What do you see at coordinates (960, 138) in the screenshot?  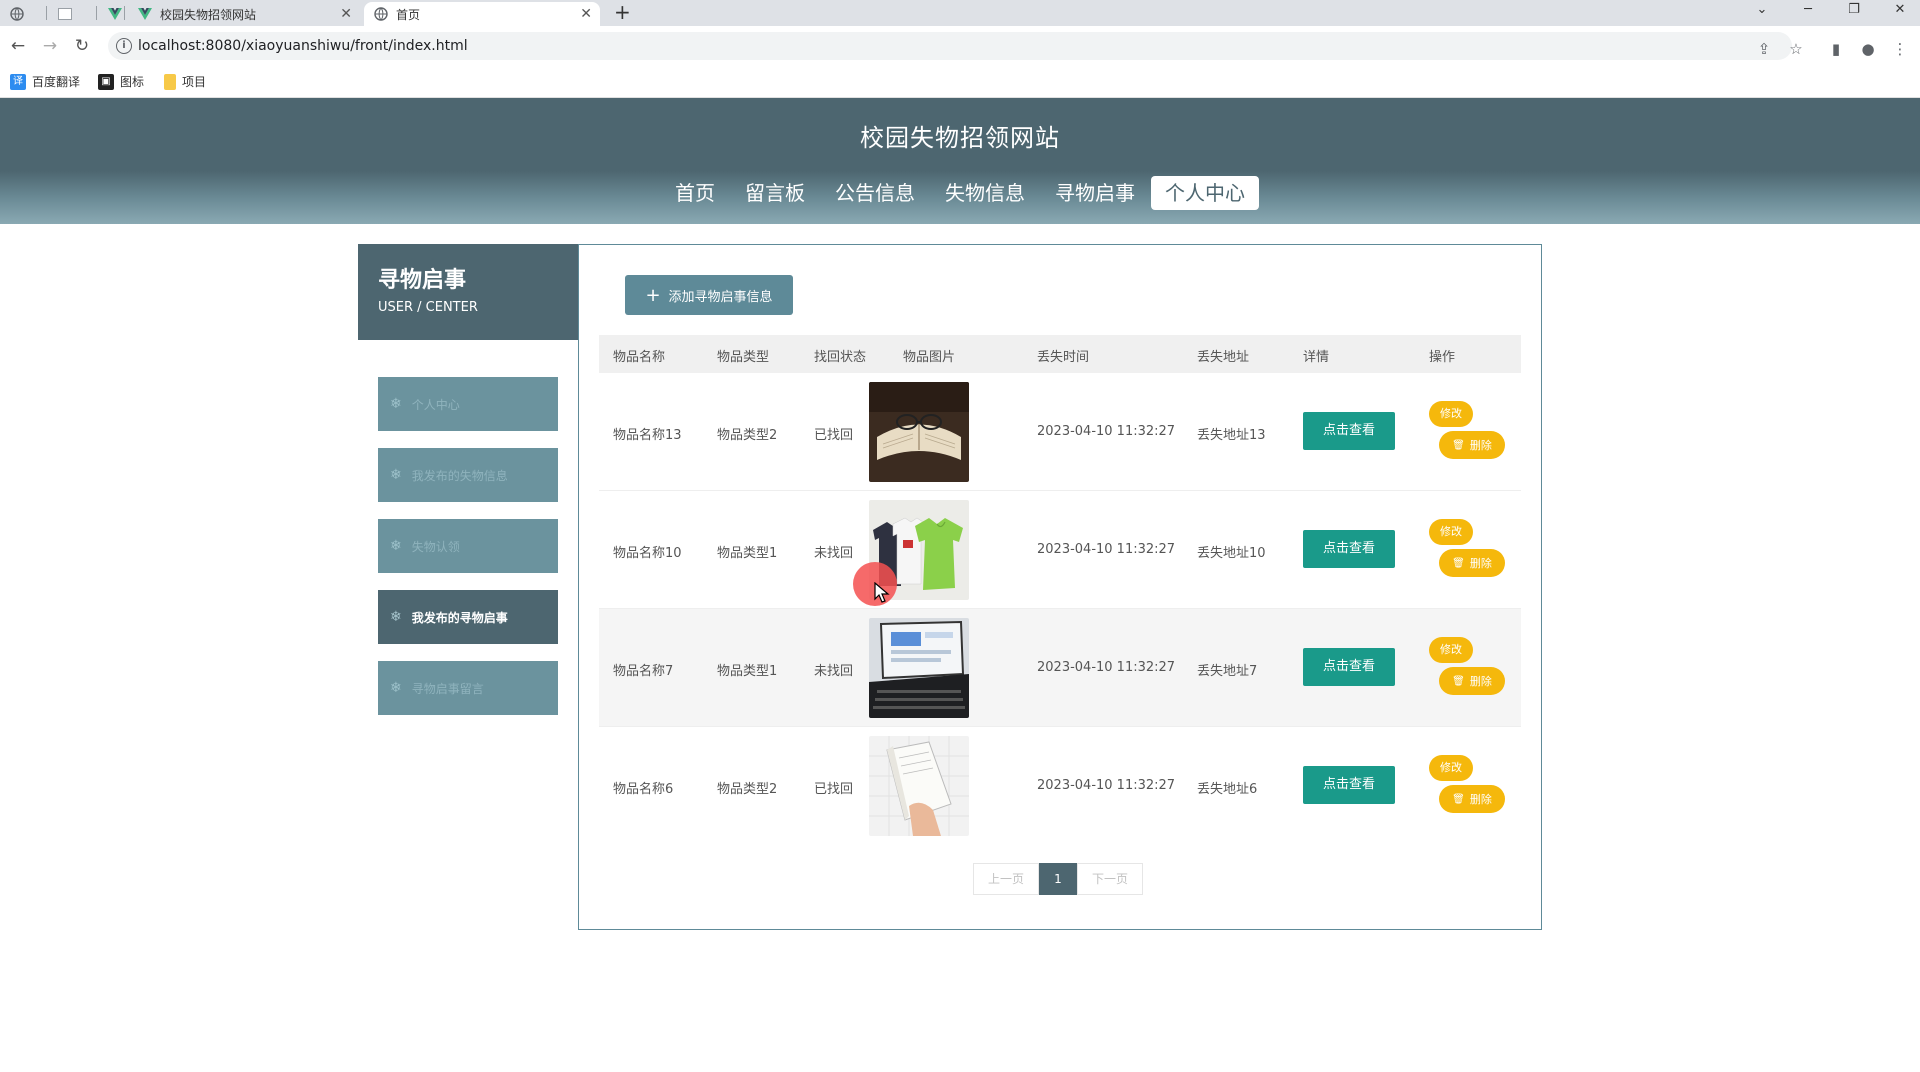 I see `site-title: 校园失物招领网站` at bounding box center [960, 138].